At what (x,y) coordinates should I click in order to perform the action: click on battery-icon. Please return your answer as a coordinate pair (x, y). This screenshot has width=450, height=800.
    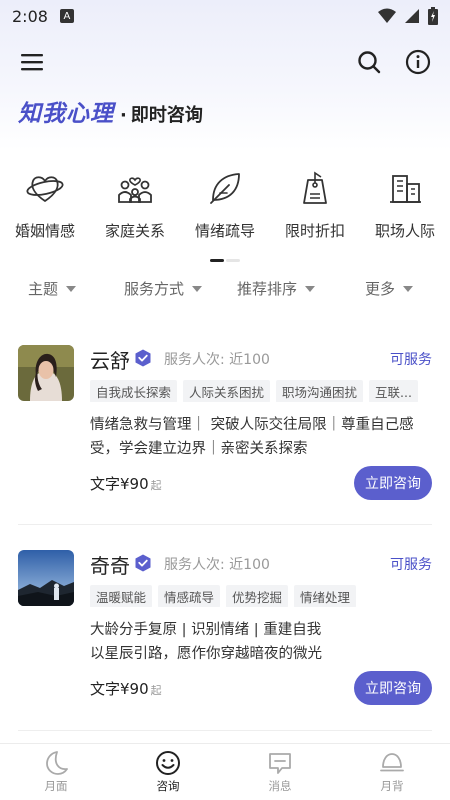
    Looking at the image, I should click on (433, 16).